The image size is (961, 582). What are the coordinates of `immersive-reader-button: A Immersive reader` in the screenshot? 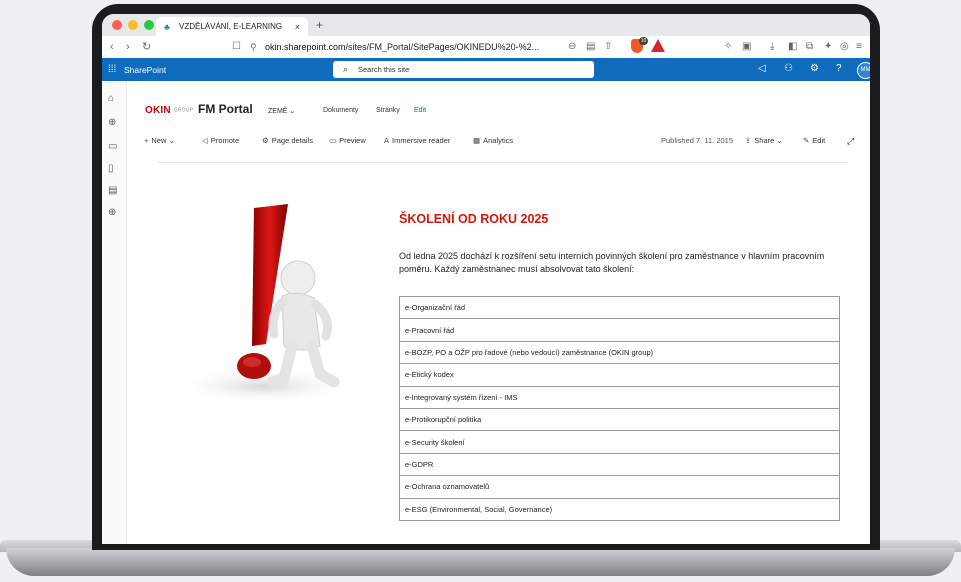 It's located at (417, 140).